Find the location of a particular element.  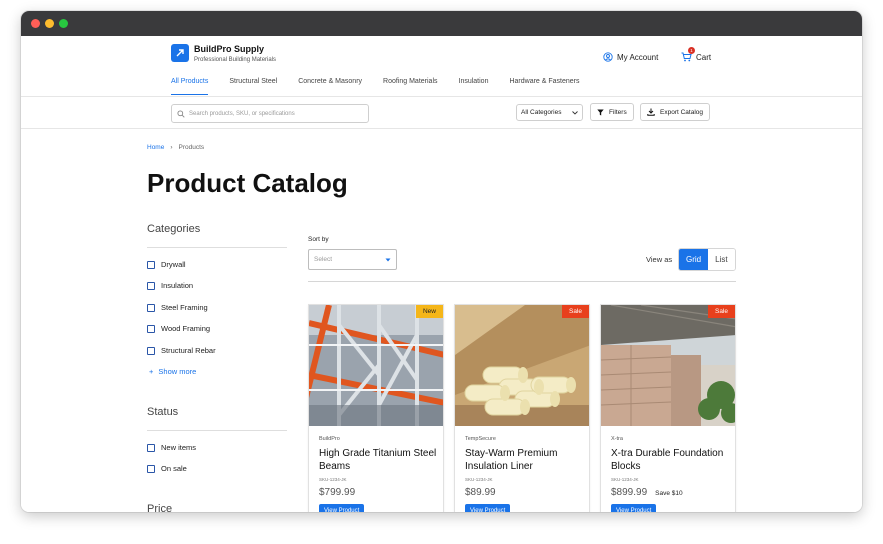

view-as-label: View as is located at coordinates (659, 259).